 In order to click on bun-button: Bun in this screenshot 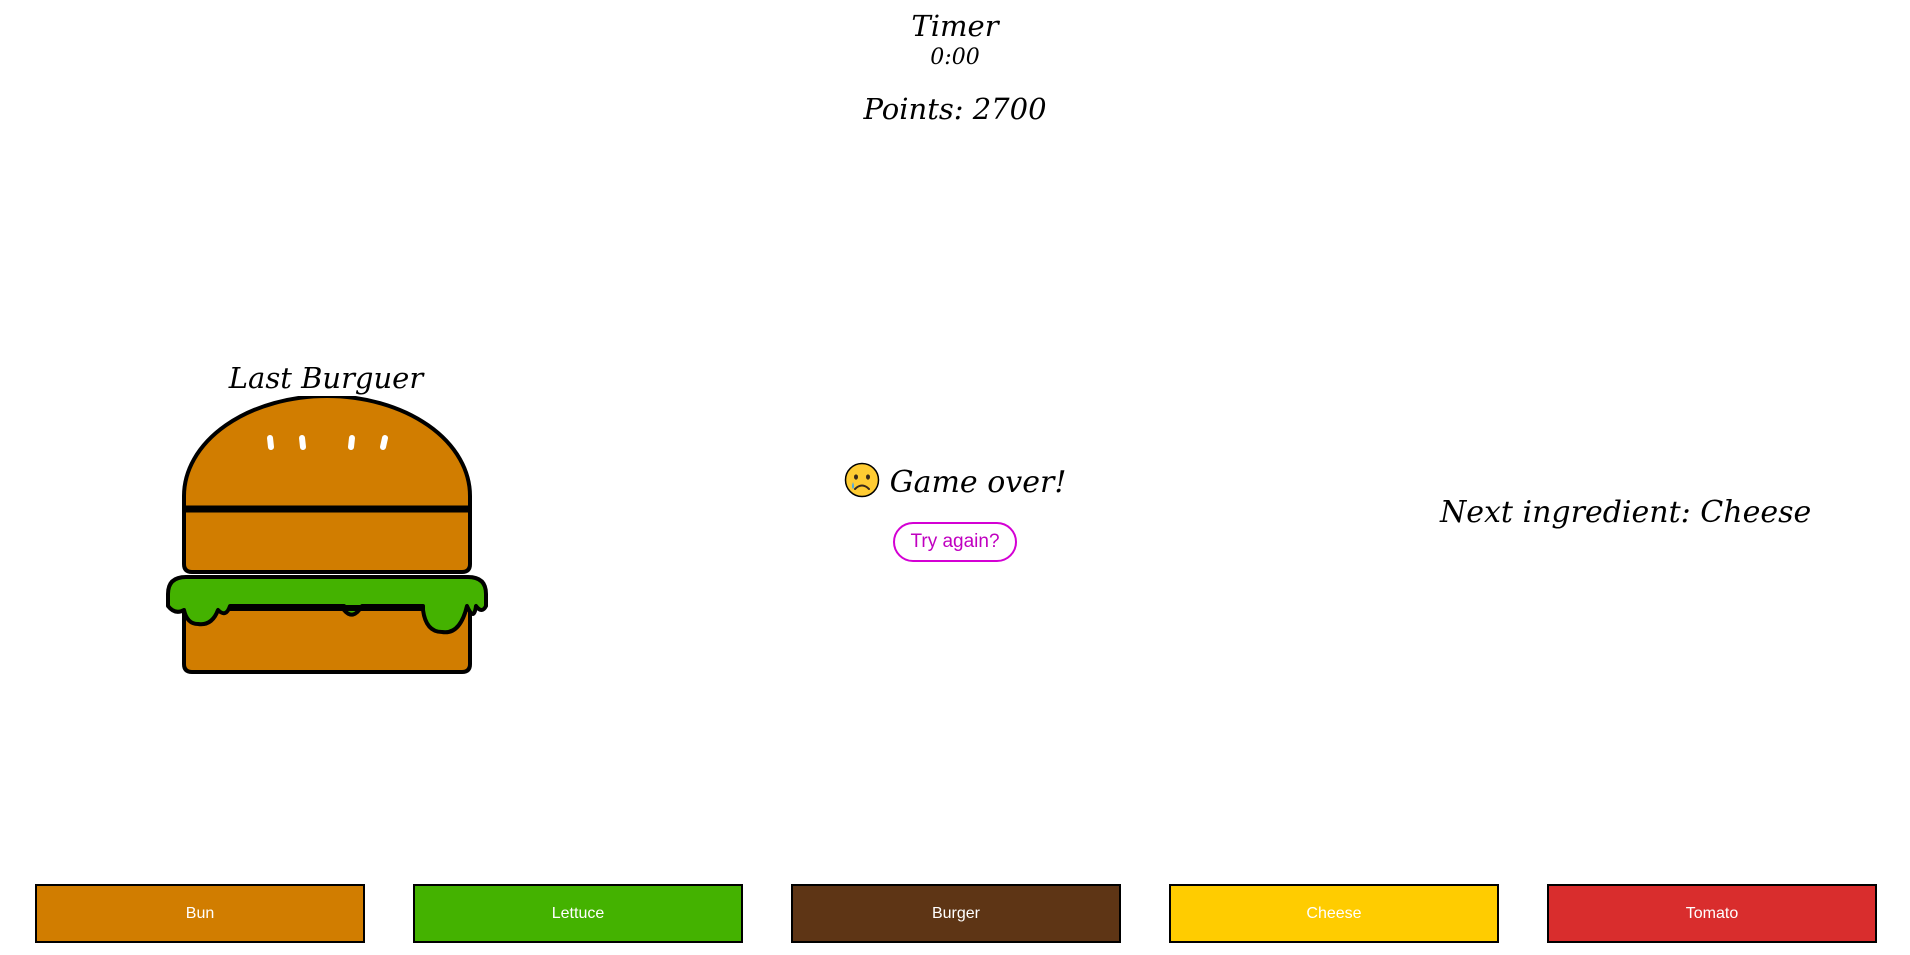, I will do `click(200, 913)`.